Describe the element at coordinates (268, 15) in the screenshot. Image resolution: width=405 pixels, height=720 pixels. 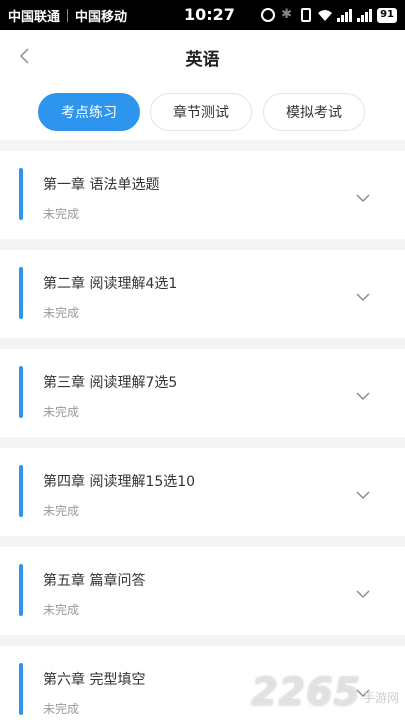
I see `alarm-icon` at that location.